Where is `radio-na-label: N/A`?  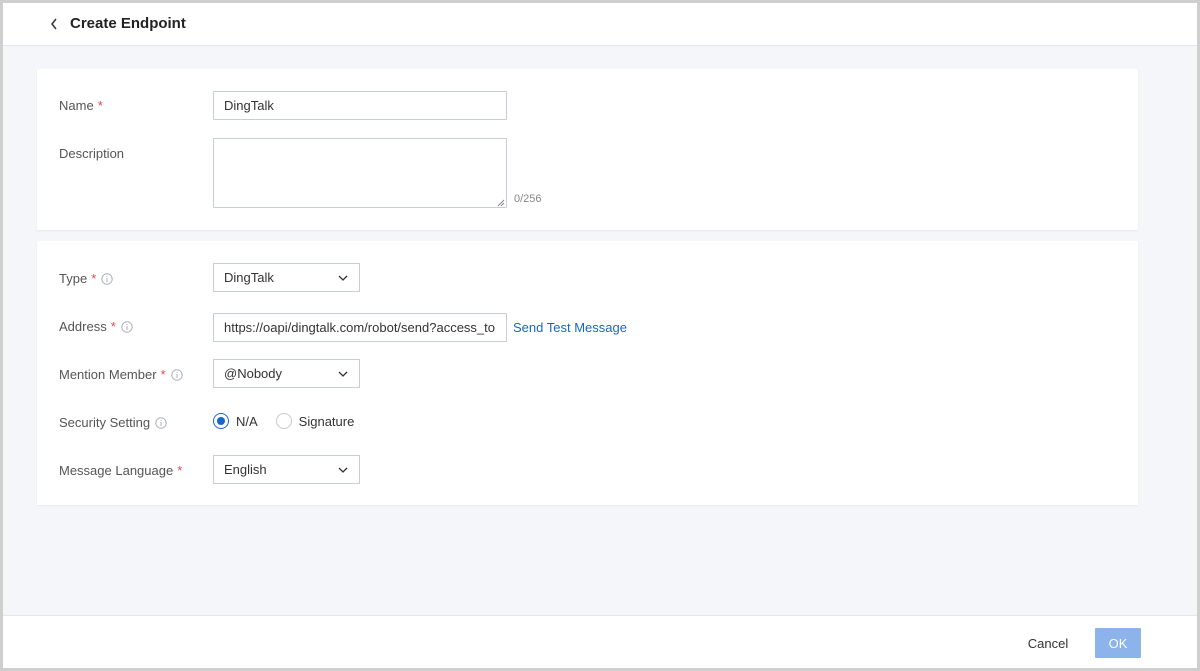
radio-na-label: N/A is located at coordinates (247, 421).